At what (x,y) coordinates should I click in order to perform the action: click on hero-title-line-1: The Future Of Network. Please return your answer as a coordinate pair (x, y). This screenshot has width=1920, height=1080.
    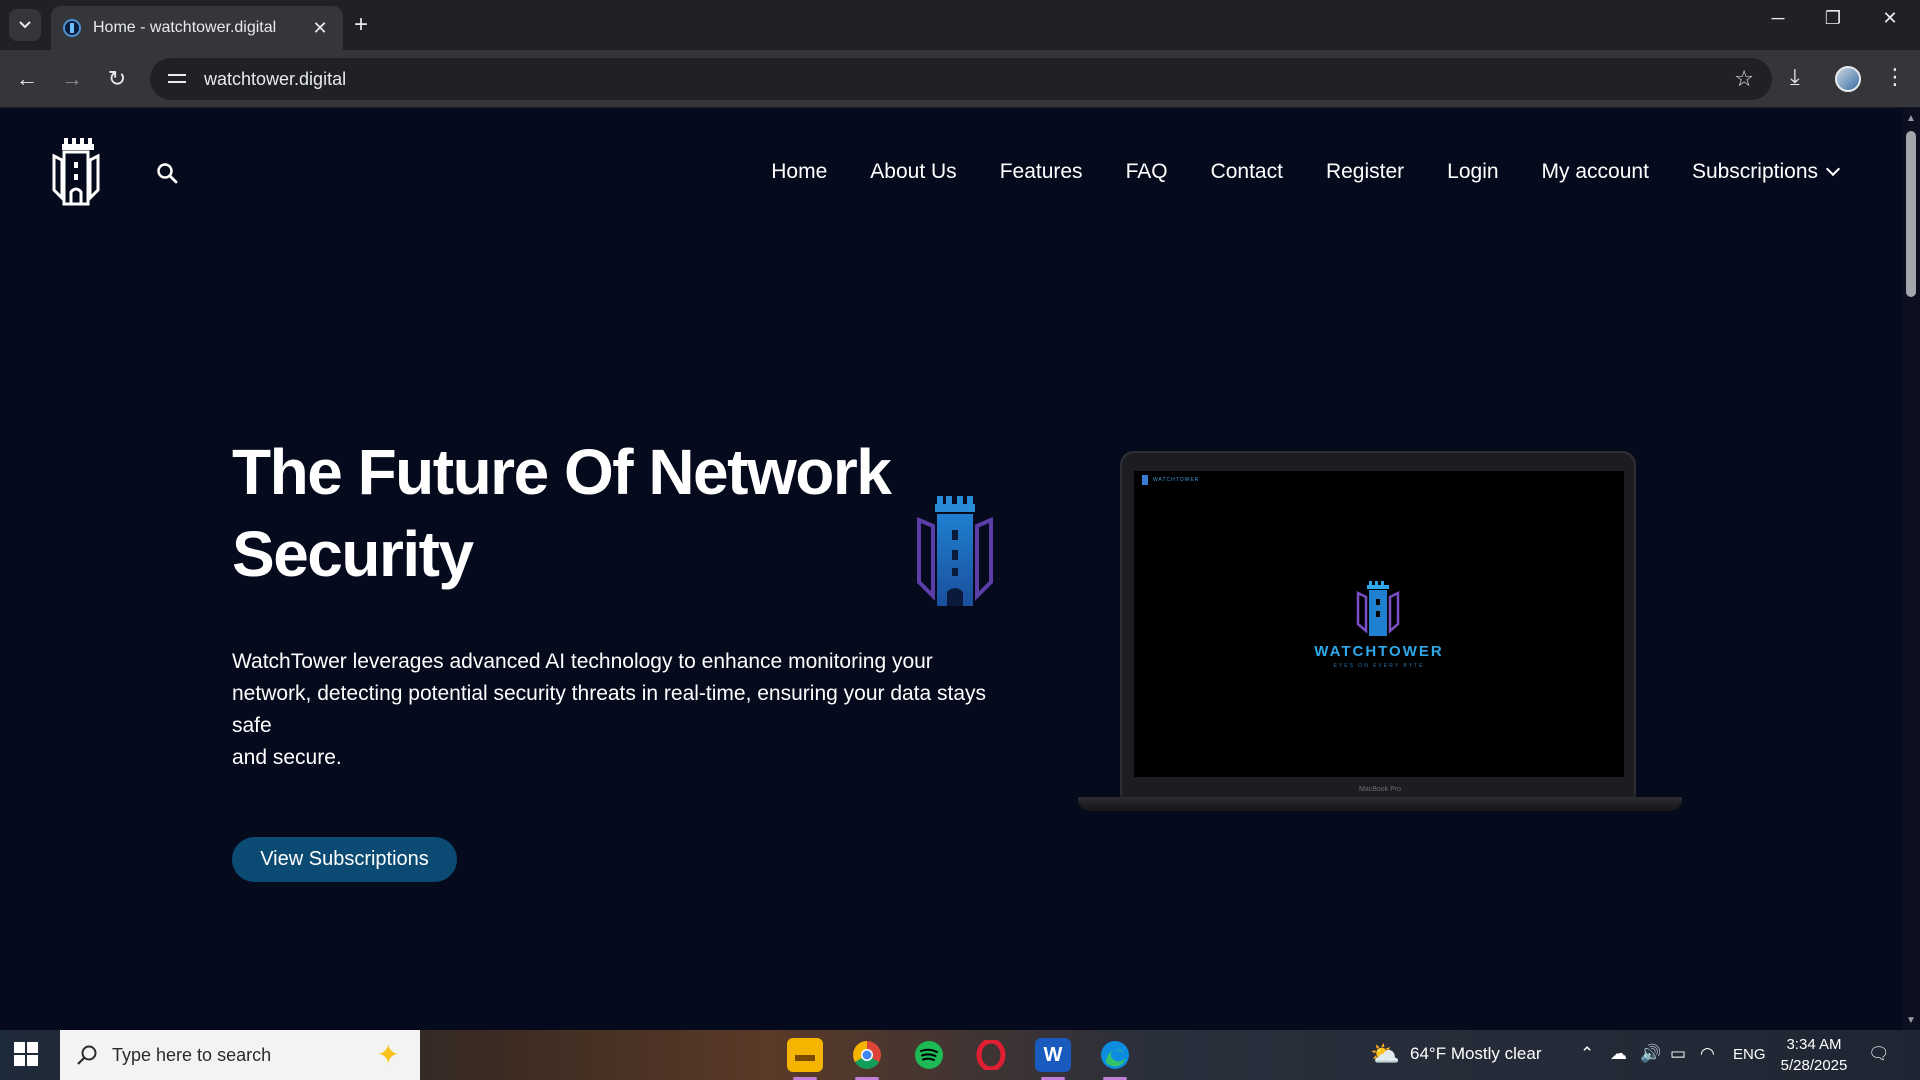
    Looking at the image, I should click on (562, 472).